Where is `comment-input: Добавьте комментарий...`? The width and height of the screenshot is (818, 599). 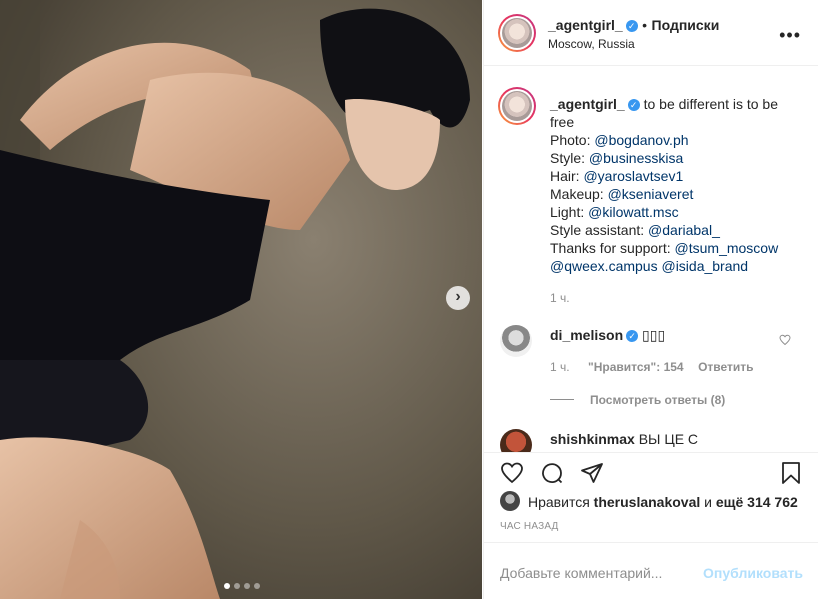
comment-input: Добавьте комментарий... is located at coordinates (581, 573).